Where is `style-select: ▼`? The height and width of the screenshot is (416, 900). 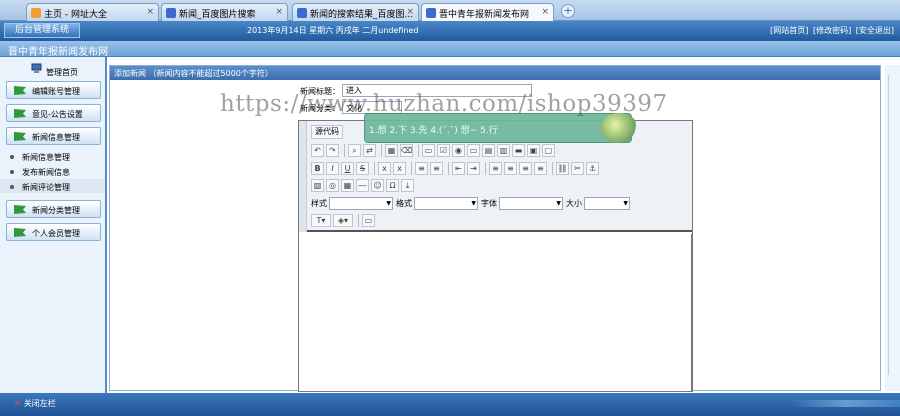
style-select: ▼ is located at coordinates (361, 203).